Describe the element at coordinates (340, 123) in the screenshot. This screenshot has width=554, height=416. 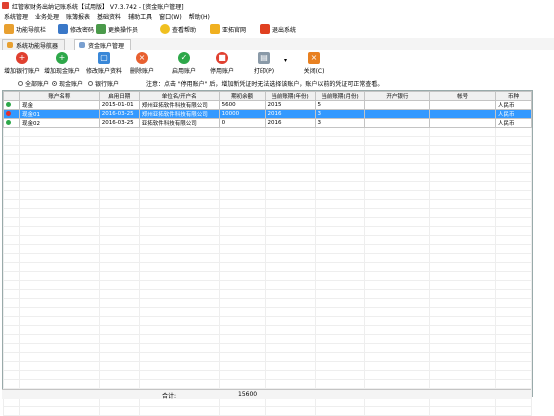
I see `cell-month: 3` at that location.